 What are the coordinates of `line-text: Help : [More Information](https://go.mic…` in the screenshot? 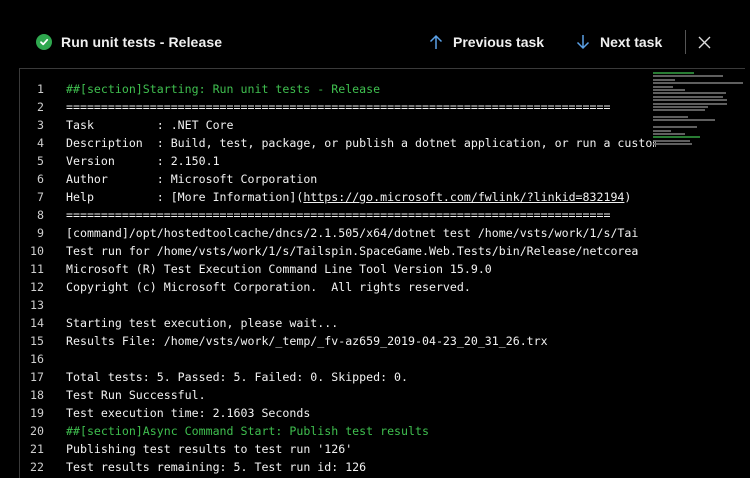 It's located at (348, 197).